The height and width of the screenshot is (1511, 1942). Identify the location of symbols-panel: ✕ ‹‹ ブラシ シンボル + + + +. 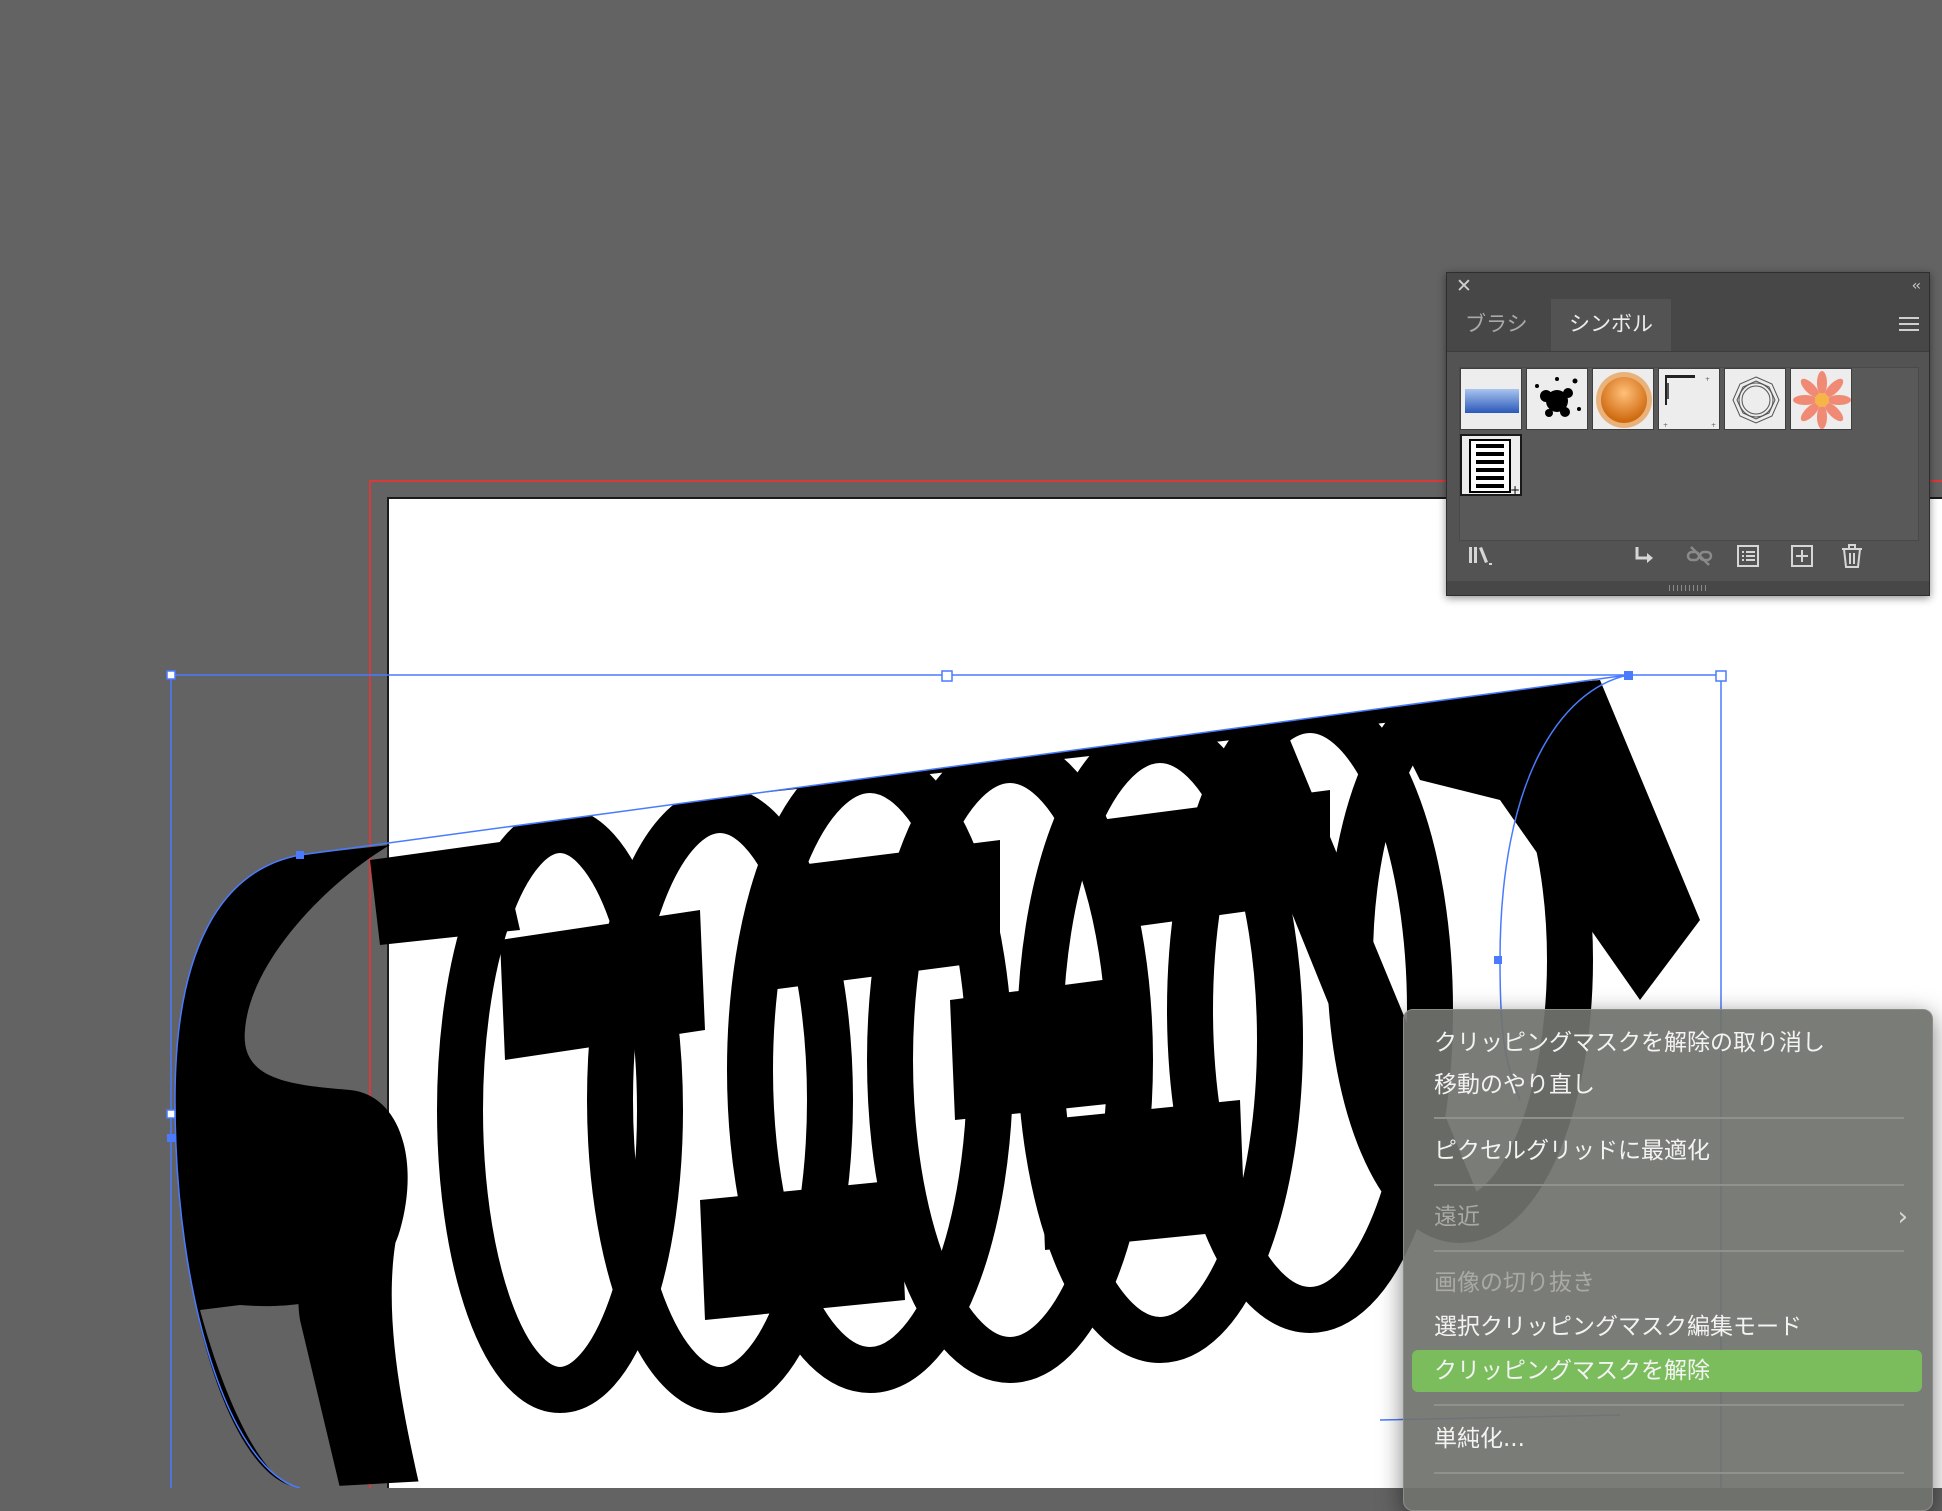
(1688, 434).